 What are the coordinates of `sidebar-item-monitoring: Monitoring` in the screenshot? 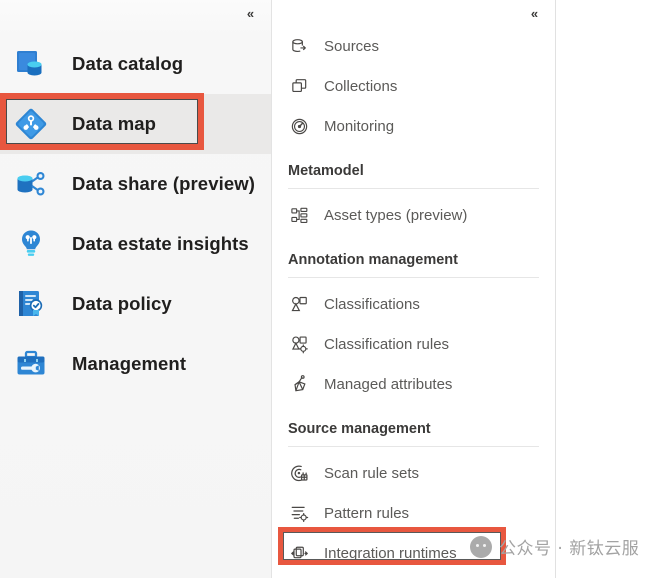 It's located at (413, 126).